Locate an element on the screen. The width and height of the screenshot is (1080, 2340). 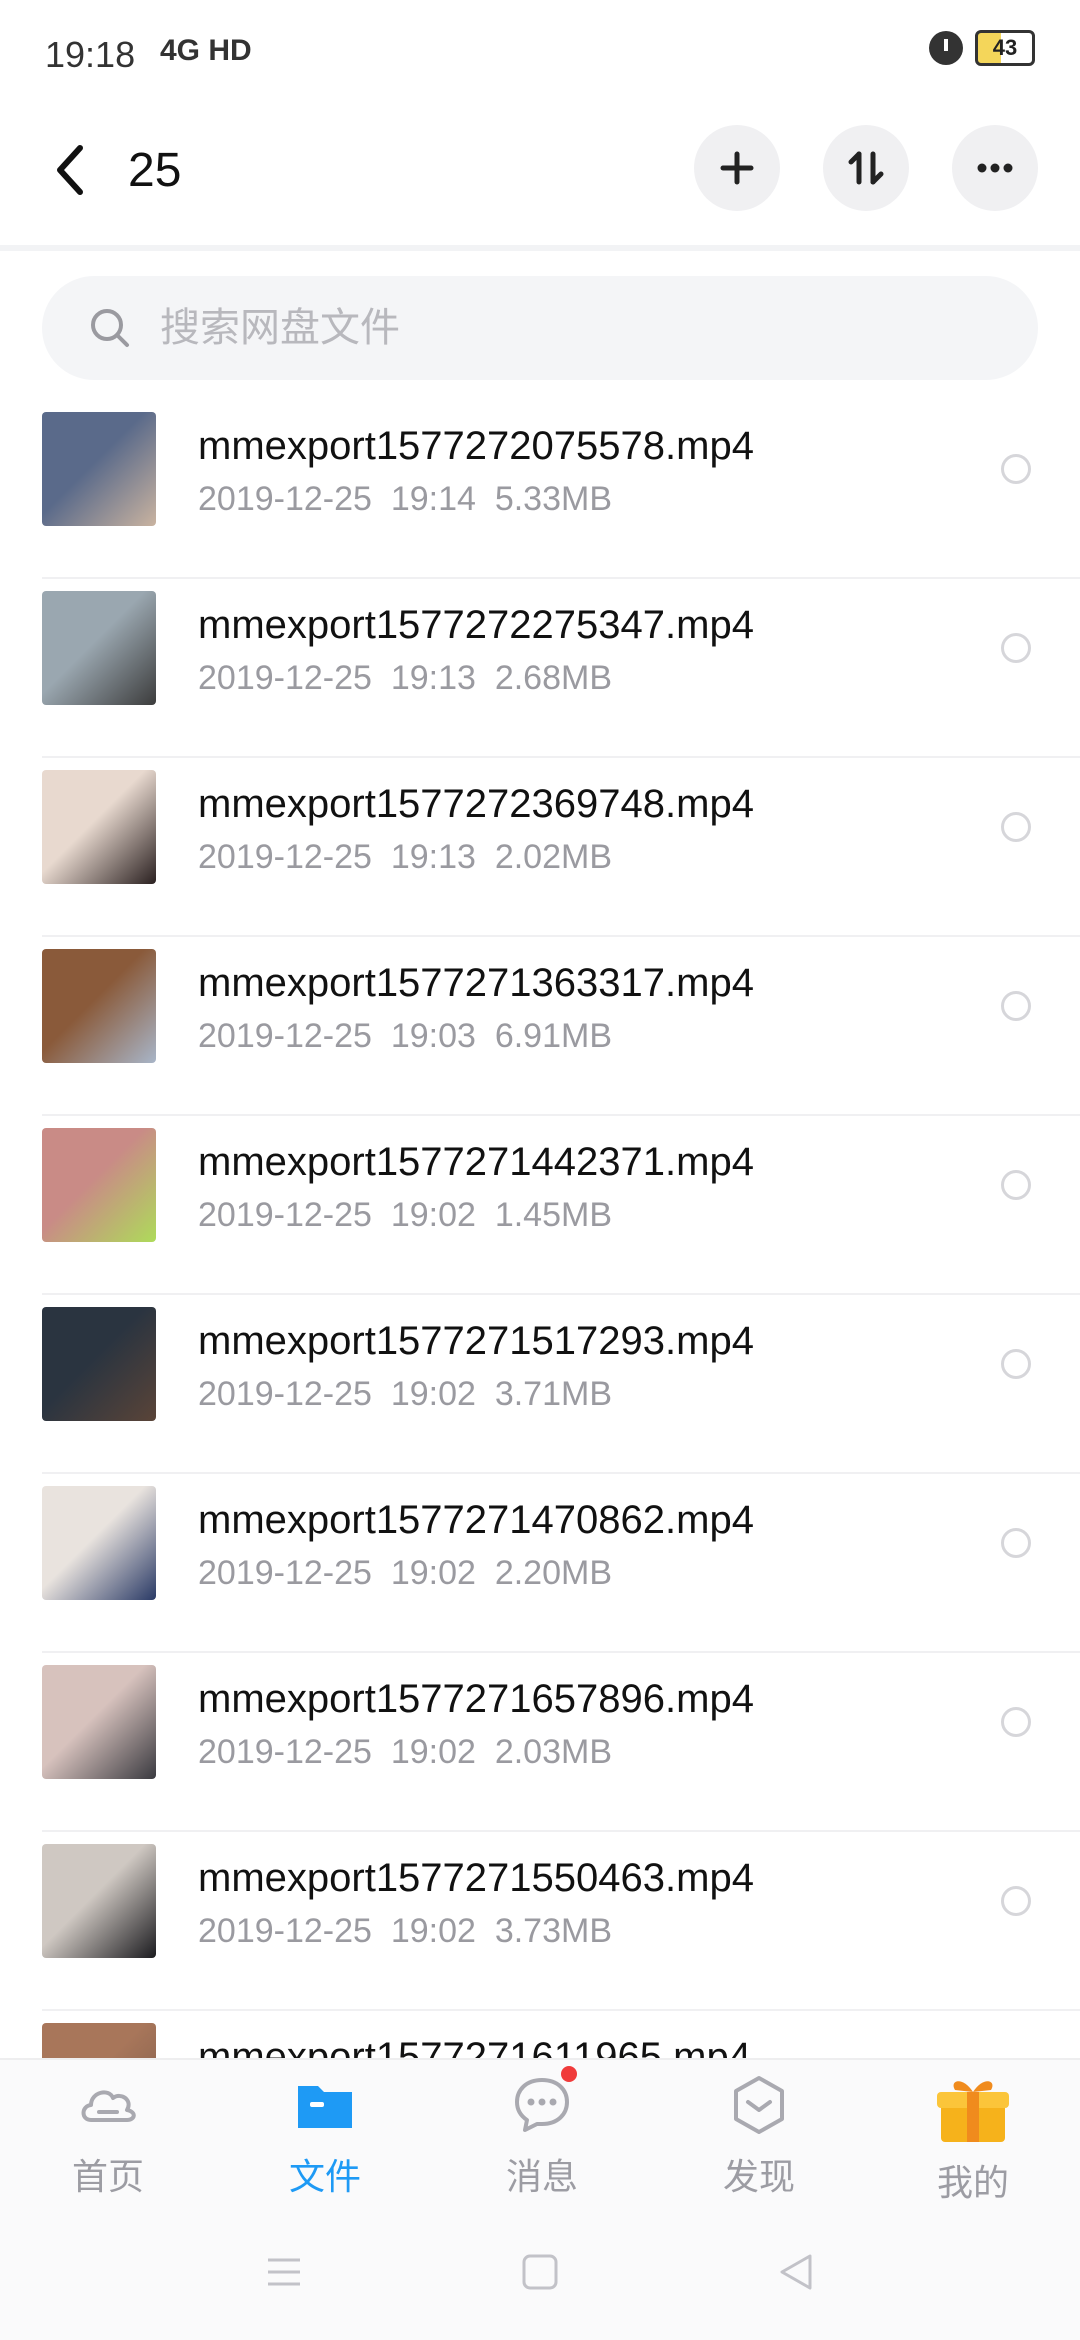
sort-button is located at coordinates (866, 168).